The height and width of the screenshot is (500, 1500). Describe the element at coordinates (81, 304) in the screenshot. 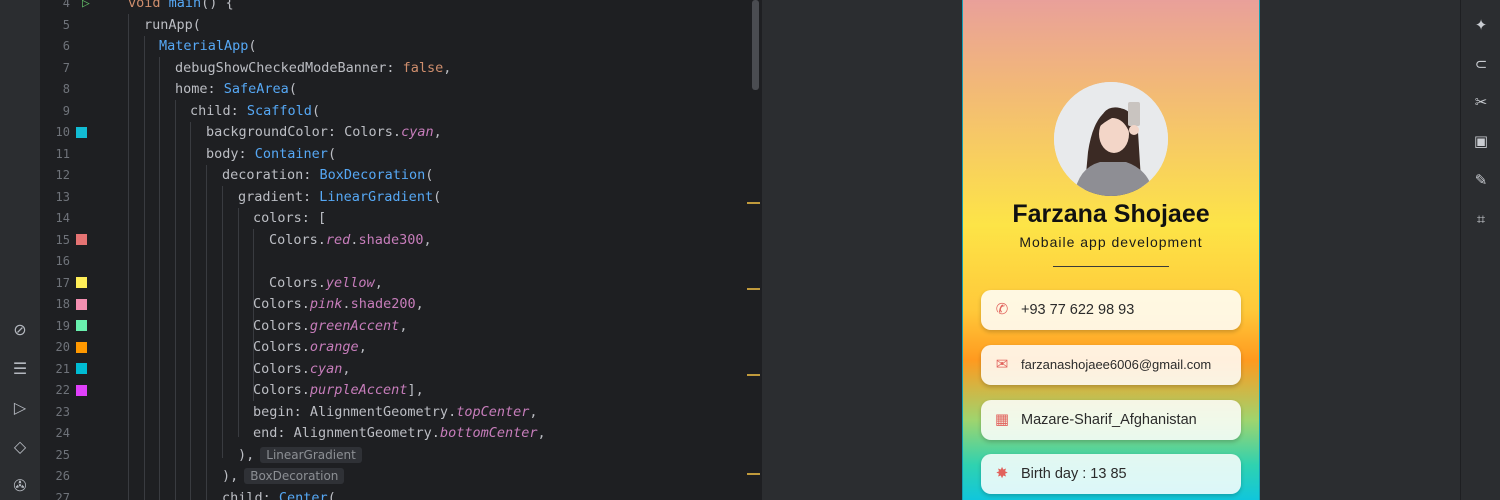

I see `color-swatch-pink` at that location.